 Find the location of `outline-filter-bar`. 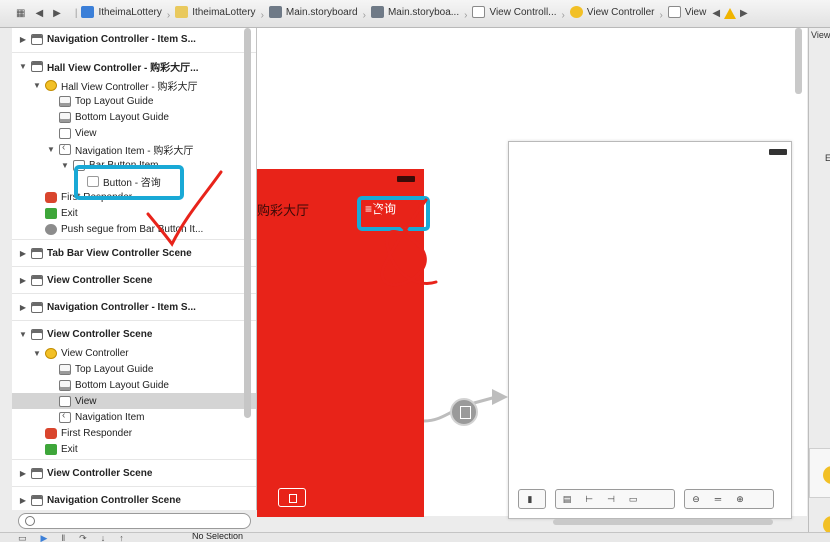

outline-filter-bar is located at coordinates (134, 521).